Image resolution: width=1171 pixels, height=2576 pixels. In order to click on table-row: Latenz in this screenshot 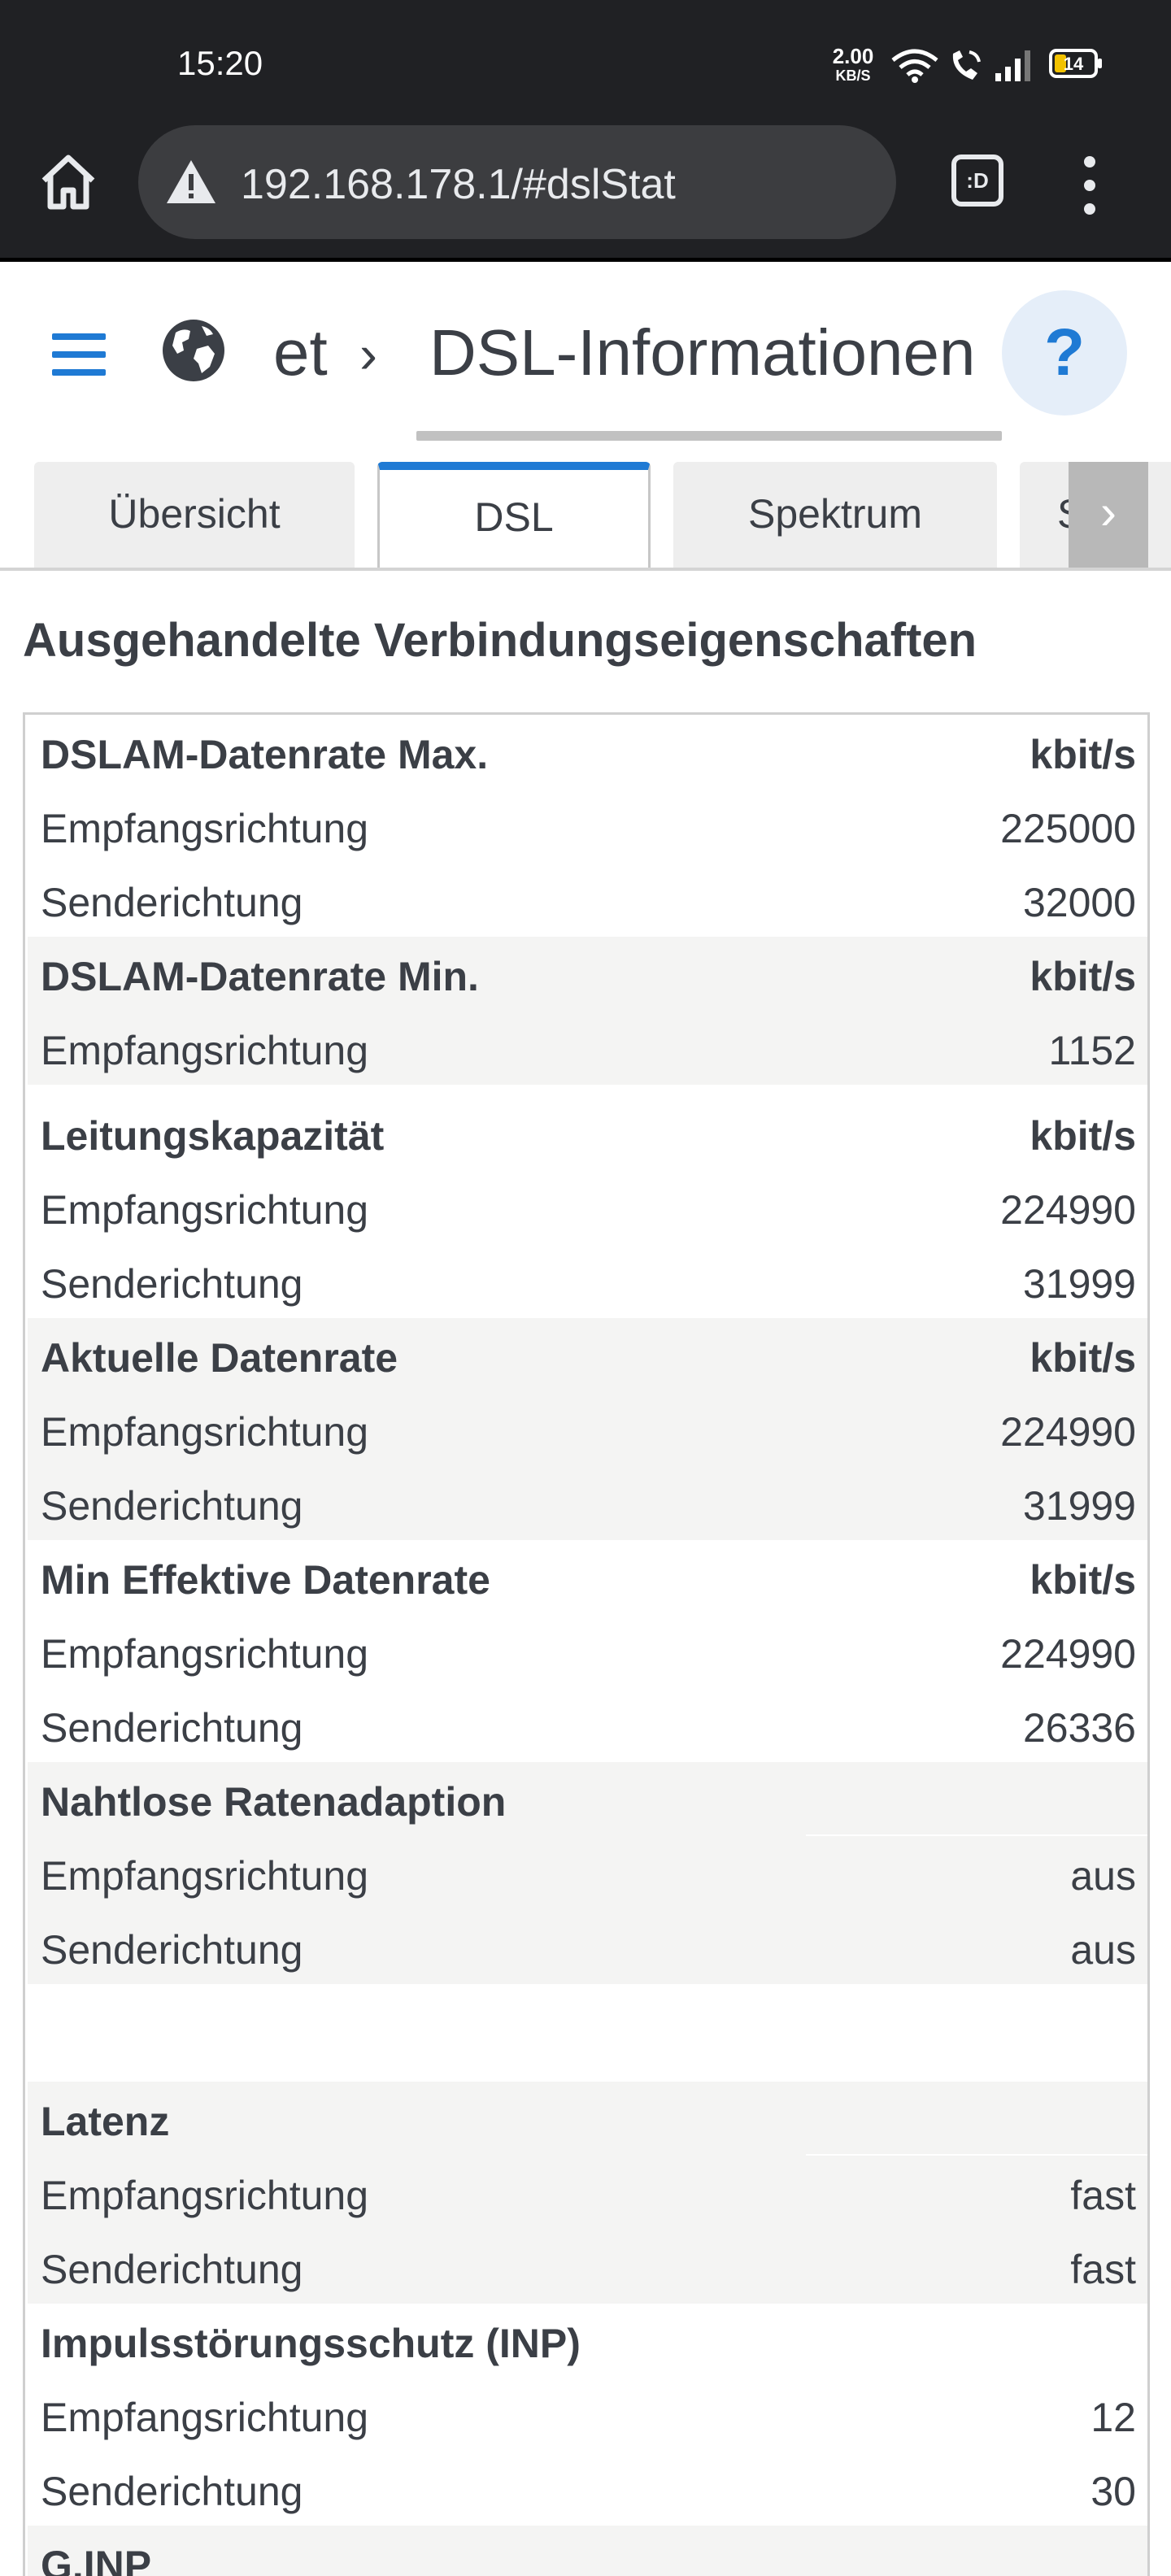, I will do `click(588, 2119)`.